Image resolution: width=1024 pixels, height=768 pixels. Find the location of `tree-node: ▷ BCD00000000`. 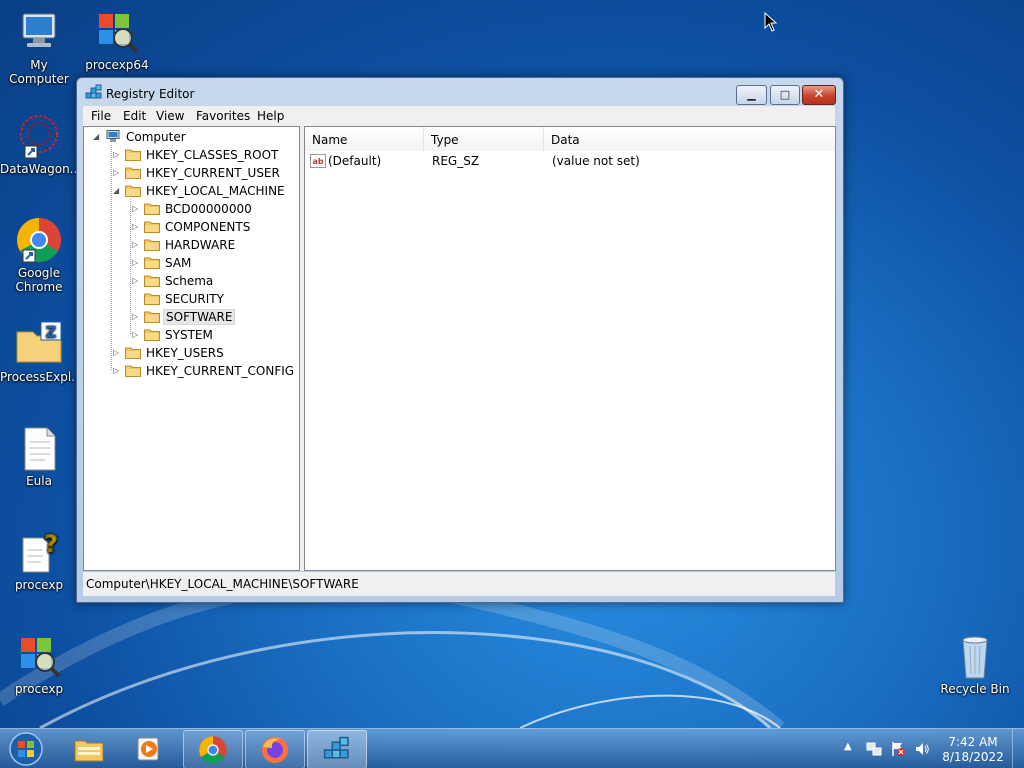

tree-node: ▷ BCD00000000 is located at coordinates (191, 209).